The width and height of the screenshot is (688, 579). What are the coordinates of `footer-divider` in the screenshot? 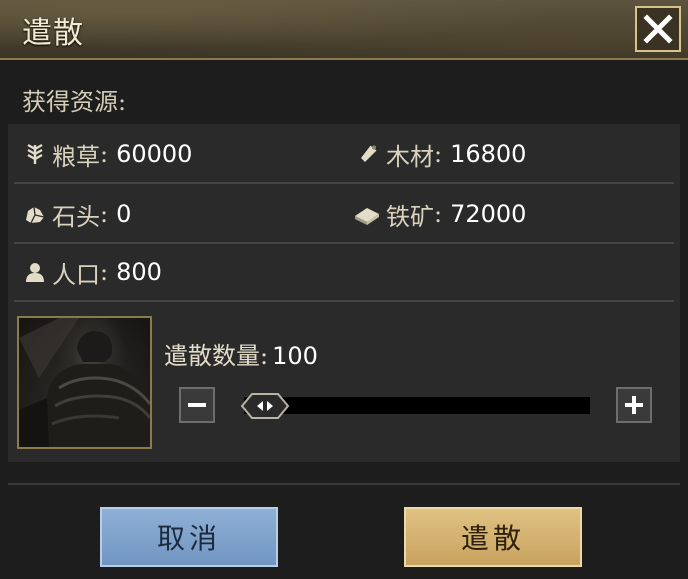 It's located at (344, 484).